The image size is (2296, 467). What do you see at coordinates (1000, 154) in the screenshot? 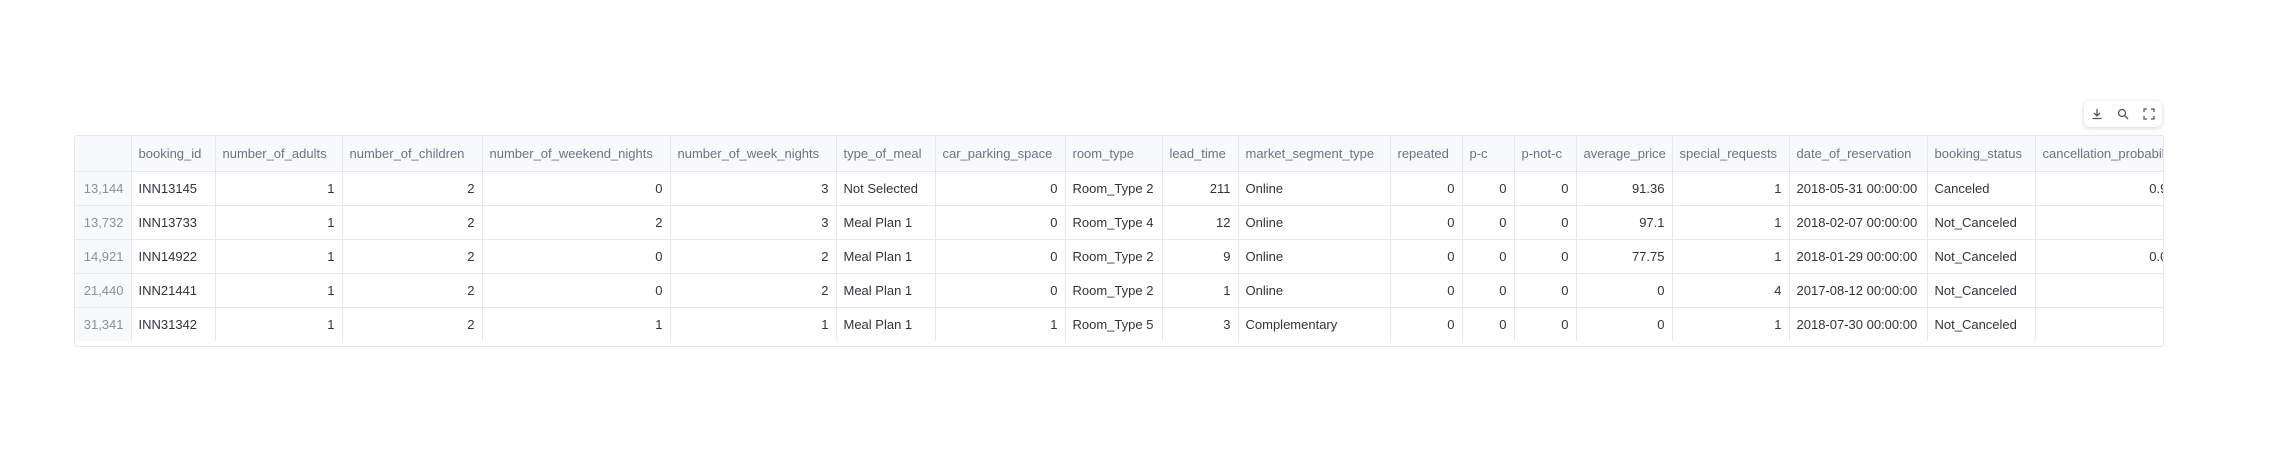
I see `column-header-car-parking-space: car_parking_space` at bounding box center [1000, 154].